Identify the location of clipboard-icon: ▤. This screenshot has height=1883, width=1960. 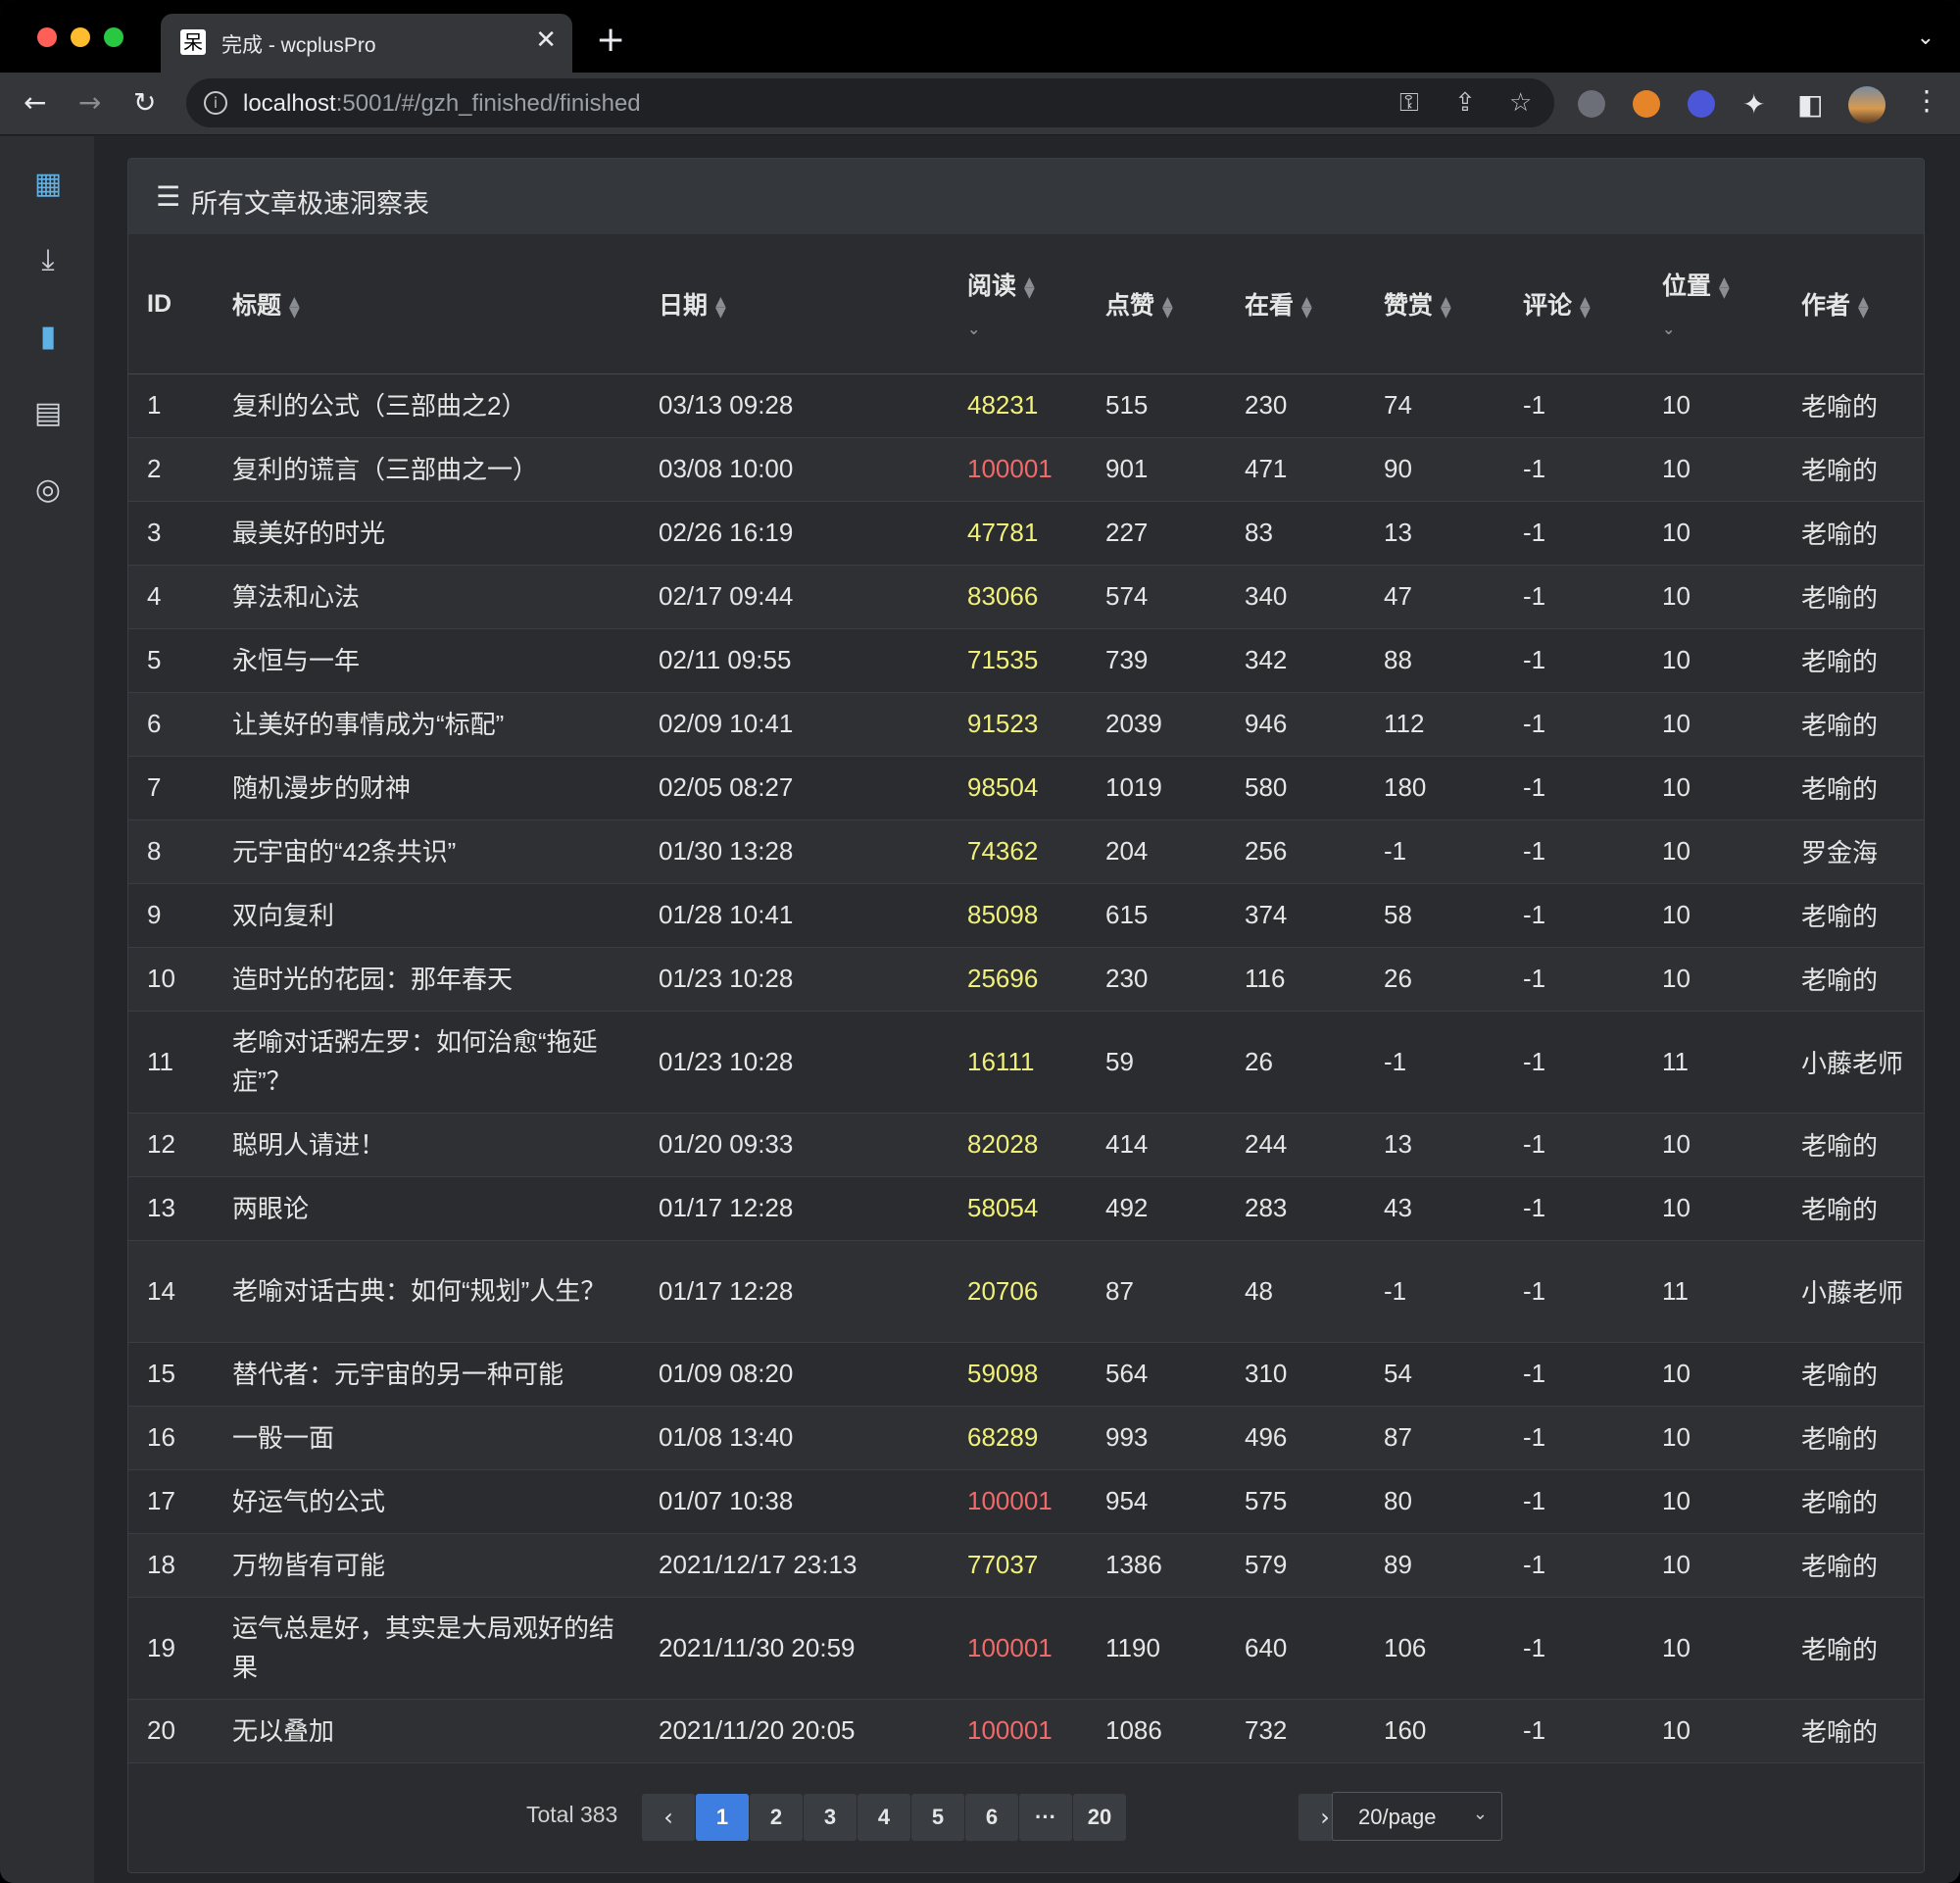
(48, 414).